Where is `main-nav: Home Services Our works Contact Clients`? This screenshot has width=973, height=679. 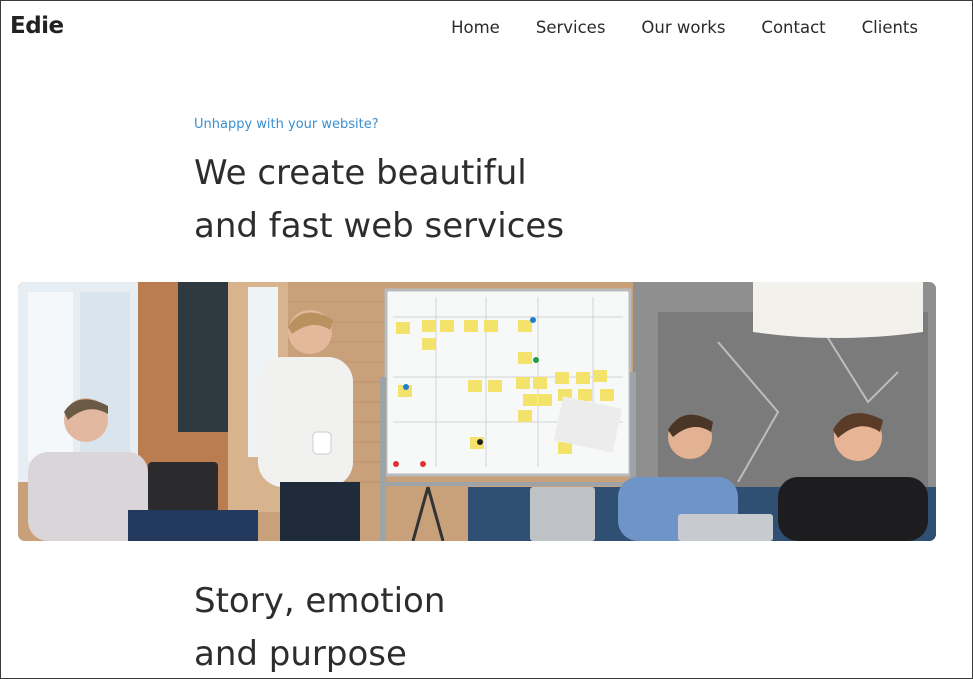 main-nav: Home Services Our works Contact Clients is located at coordinates (684, 27).